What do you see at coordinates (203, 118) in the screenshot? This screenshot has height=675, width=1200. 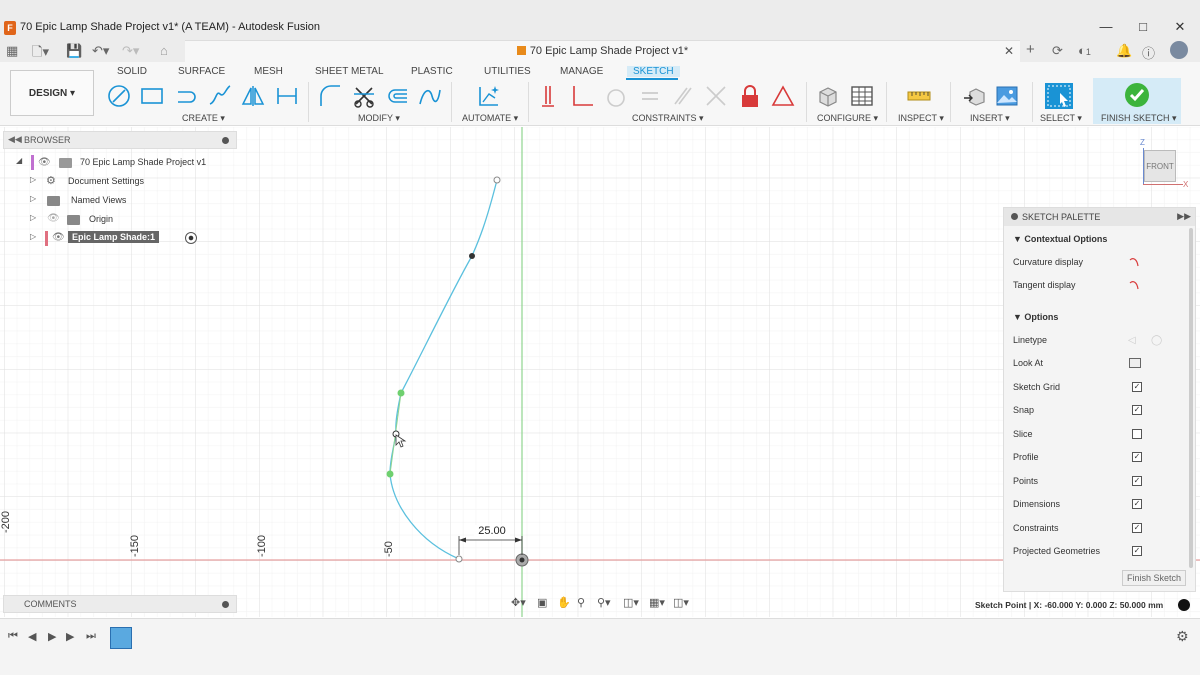 I see `create-group-label: CREATE ▾` at bounding box center [203, 118].